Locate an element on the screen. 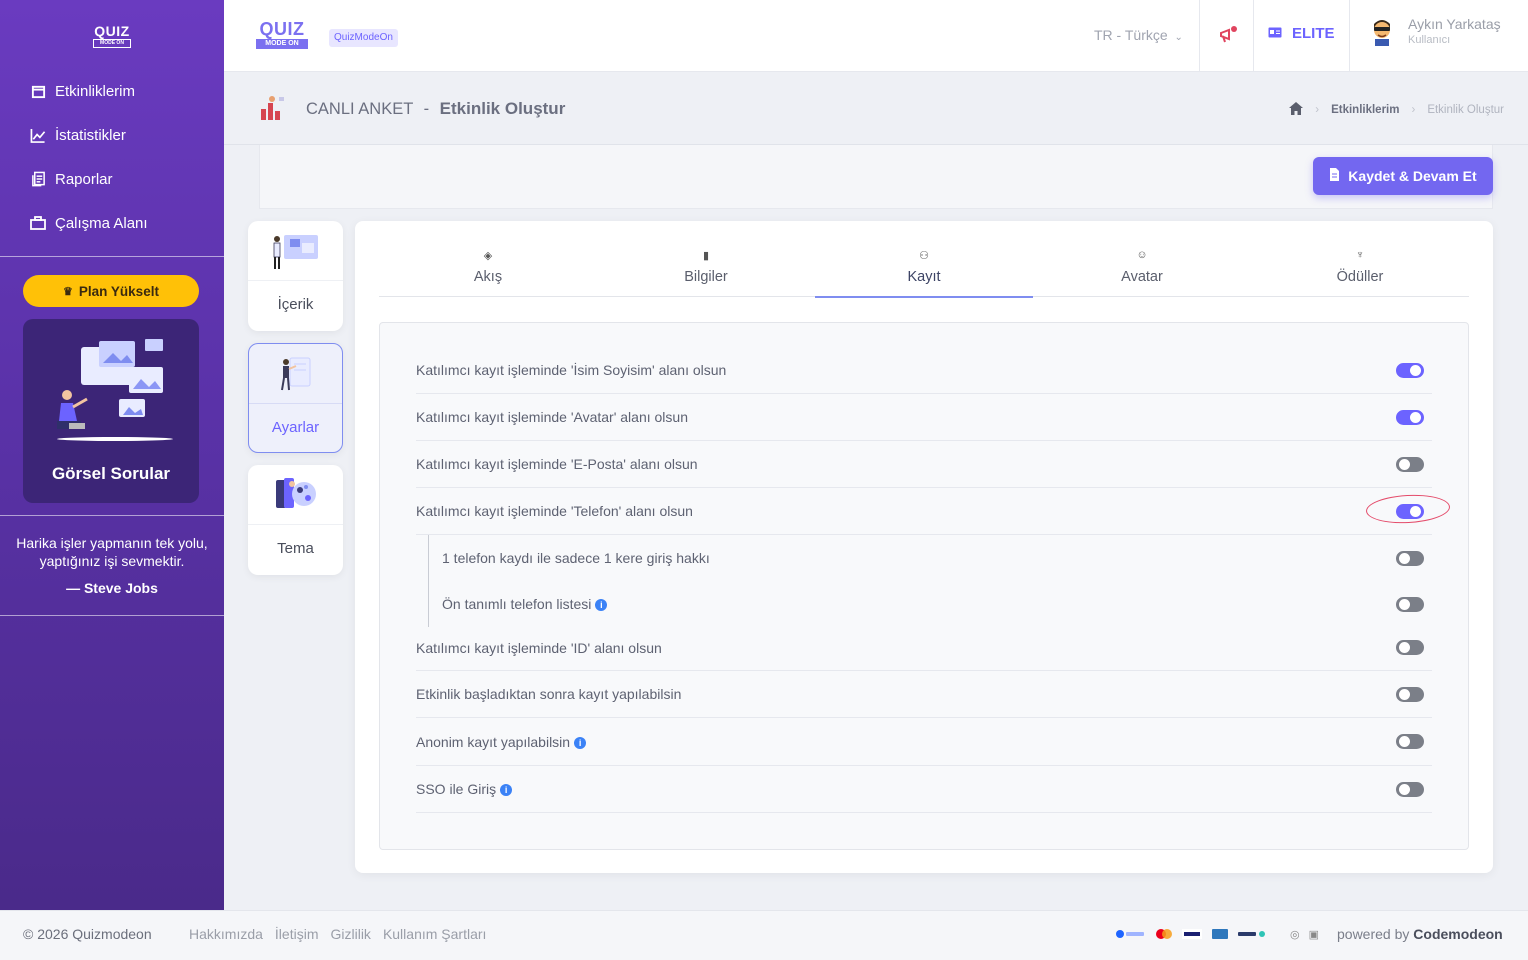  section-theme-card: Tema is located at coordinates (295, 520).